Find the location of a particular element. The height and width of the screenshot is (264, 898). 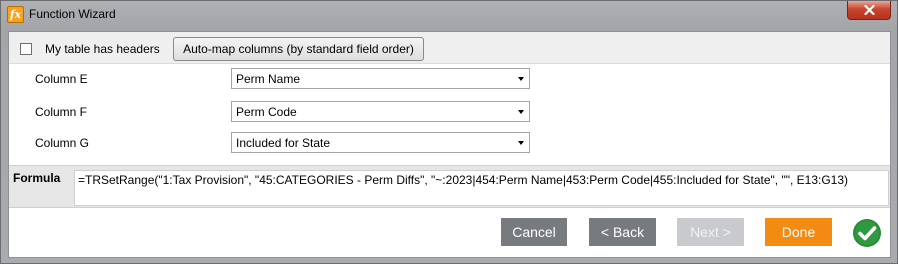

close-icon is located at coordinates (869, 10).